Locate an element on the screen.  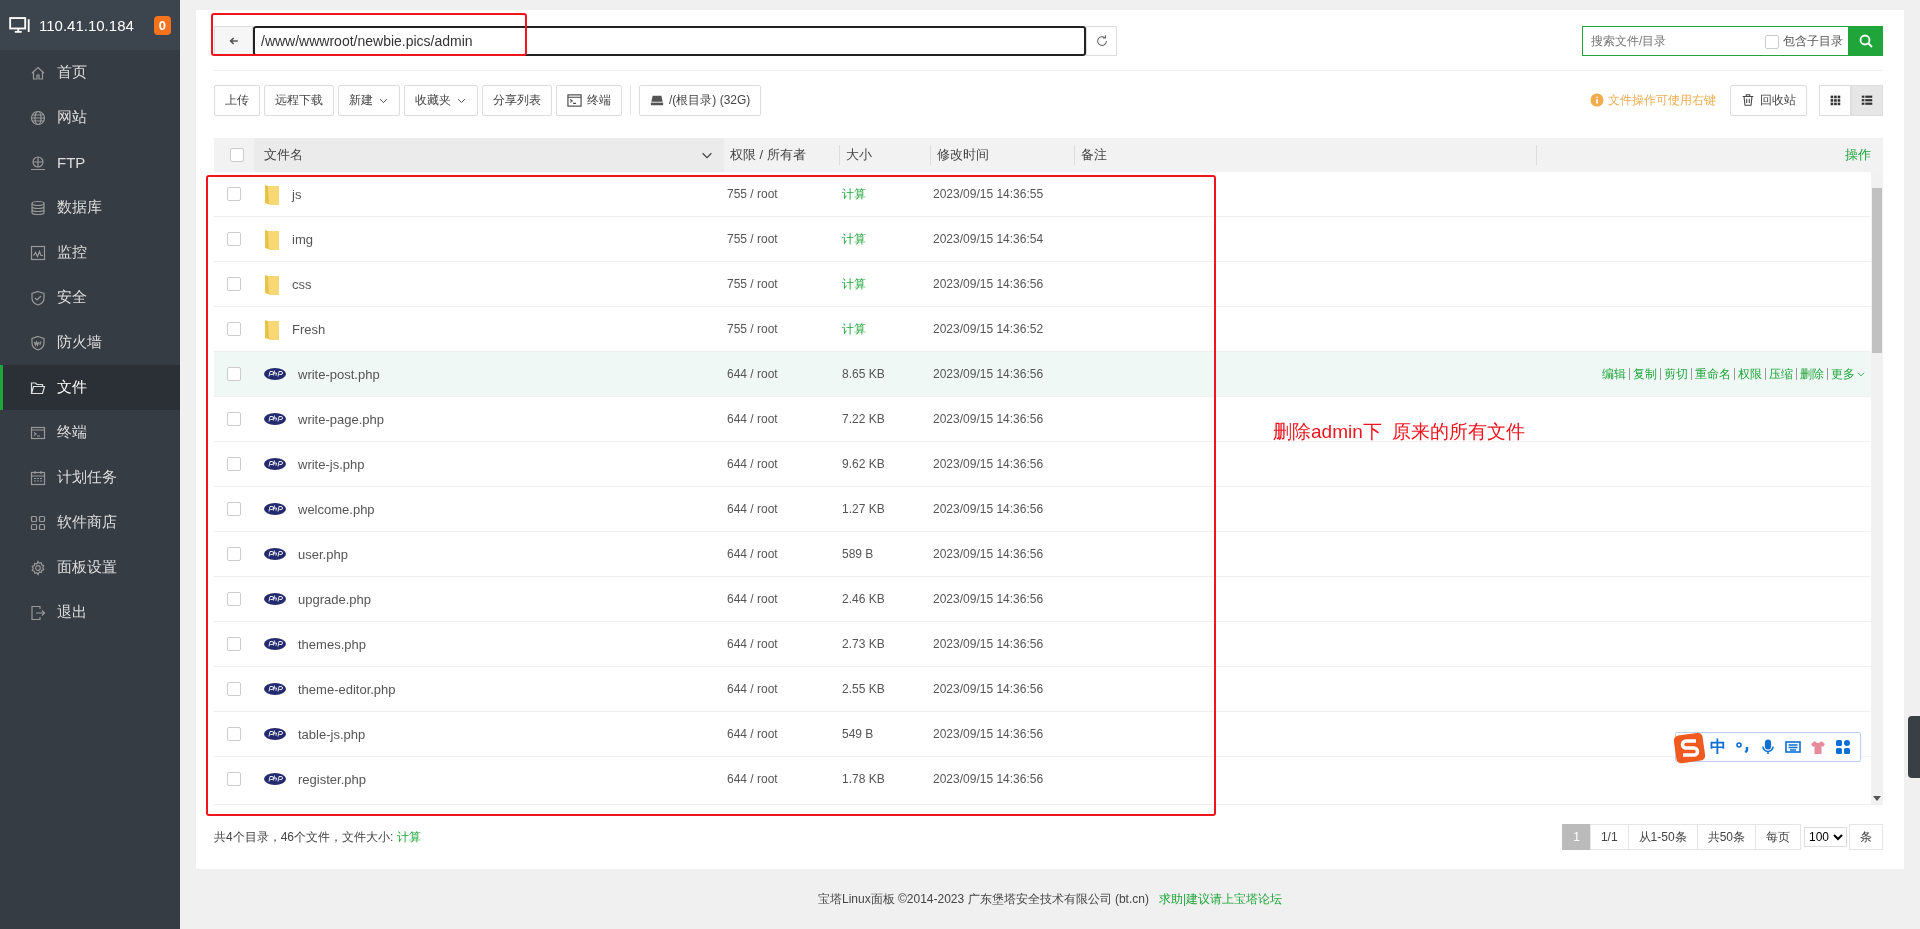
modified-cell-text: 2023/09/15 14:36:52 is located at coordinates (988, 329).